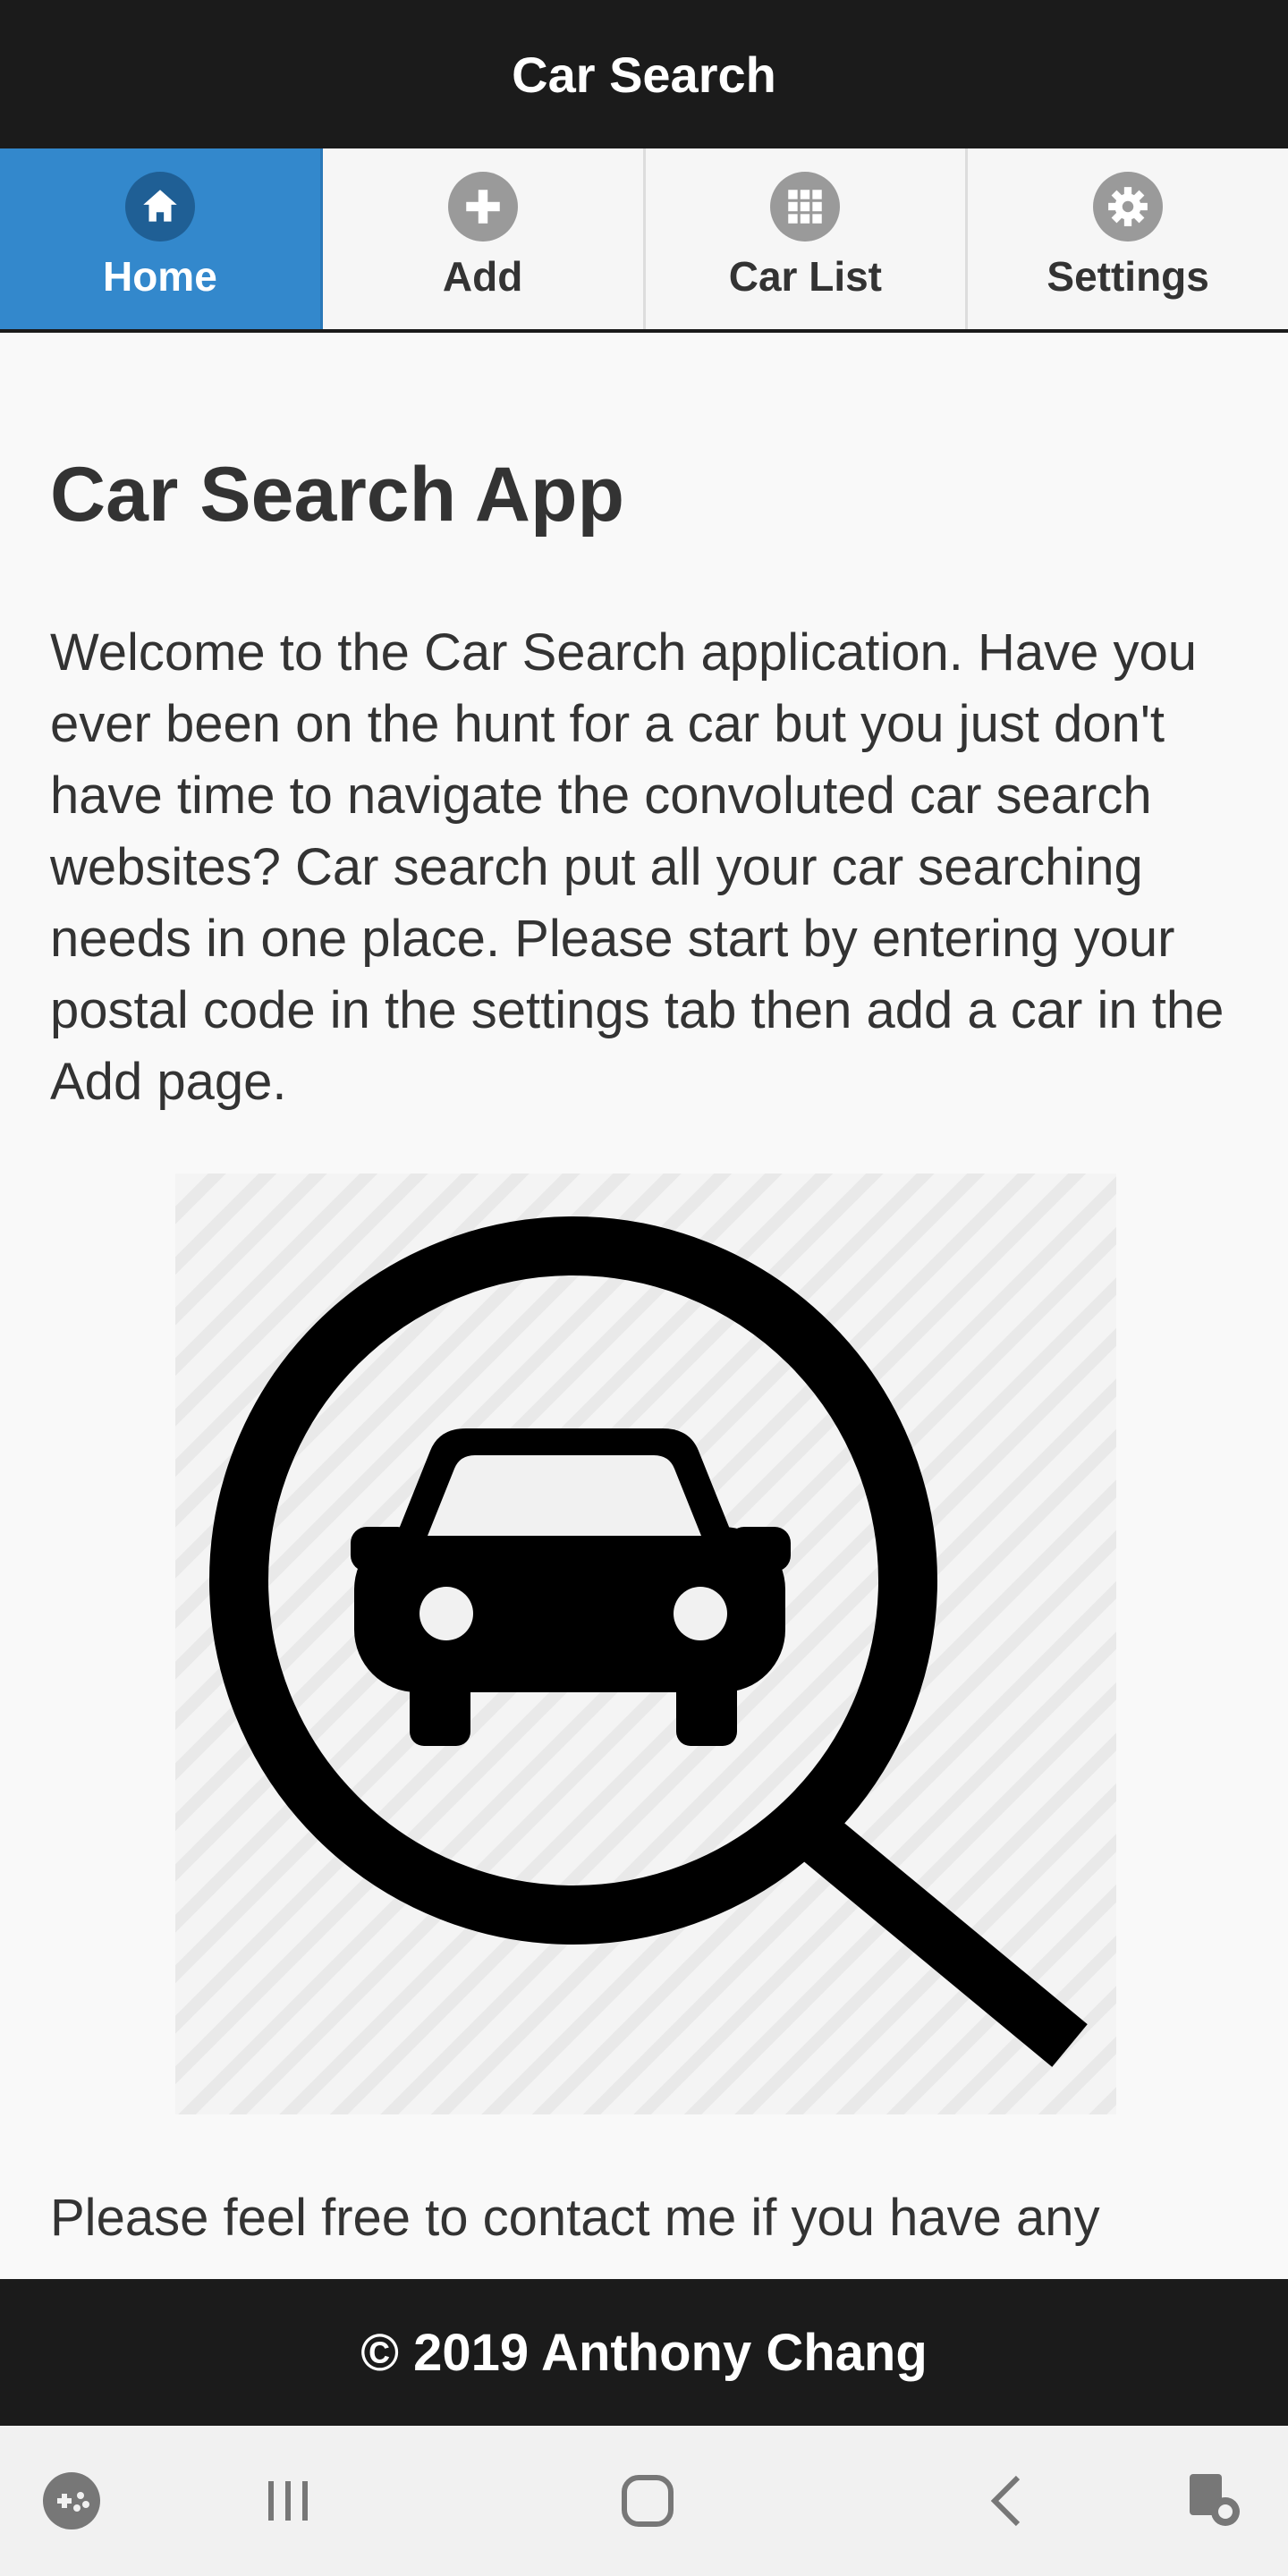 The image size is (1288, 2576). I want to click on home-icon, so click(159, 207).